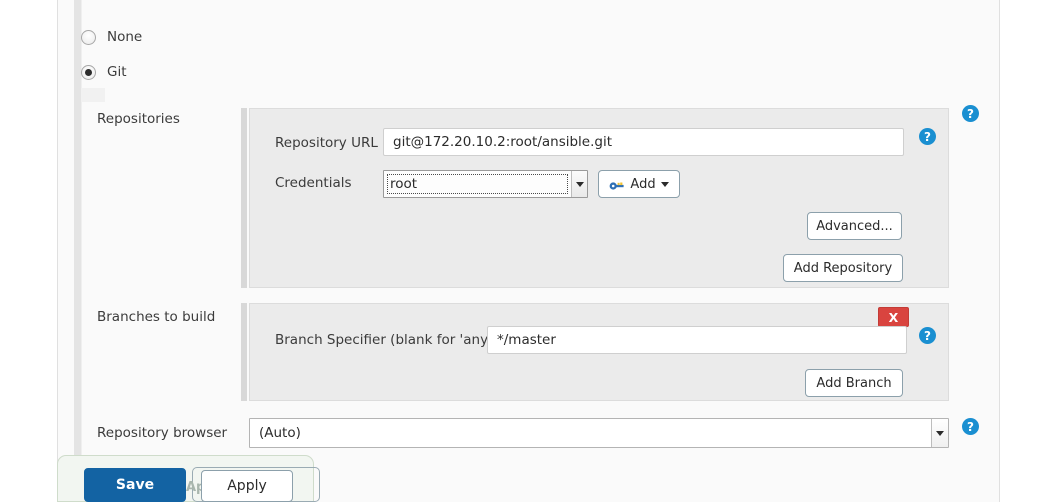 The height and width of the screenshot is (502, 1054). I want to click on repositories-panel-accent, so click(244, 198).